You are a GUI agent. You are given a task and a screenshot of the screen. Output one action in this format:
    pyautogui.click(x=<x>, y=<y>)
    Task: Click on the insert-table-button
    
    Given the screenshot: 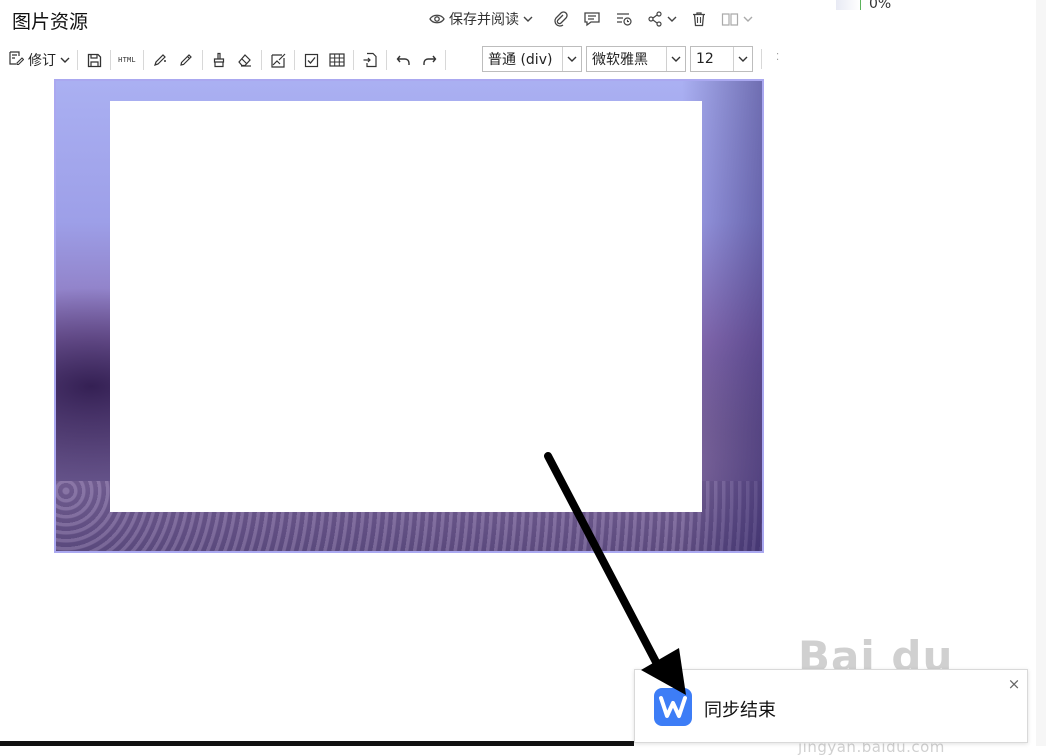 What is the action you would take?
    pyautogui.click(x=337, y=60)
    